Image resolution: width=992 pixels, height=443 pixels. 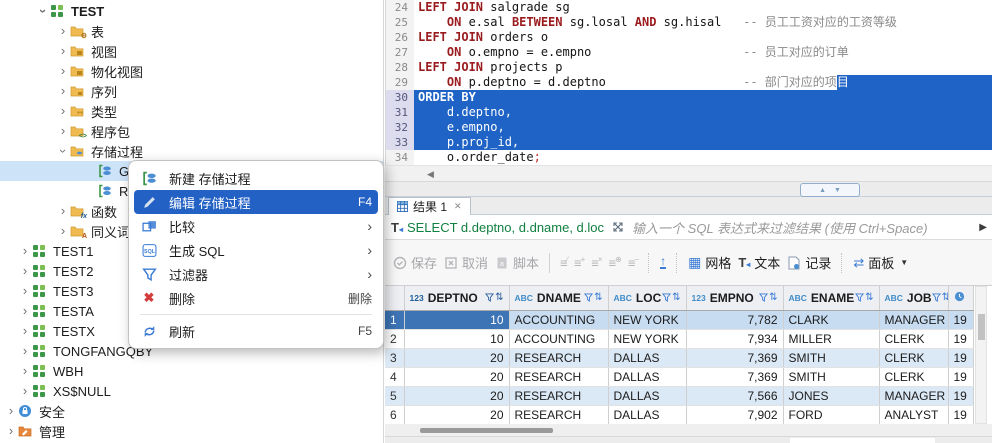 I want to click on menu-item-refresh: 刷新 F5, so click(x=256, y=331).